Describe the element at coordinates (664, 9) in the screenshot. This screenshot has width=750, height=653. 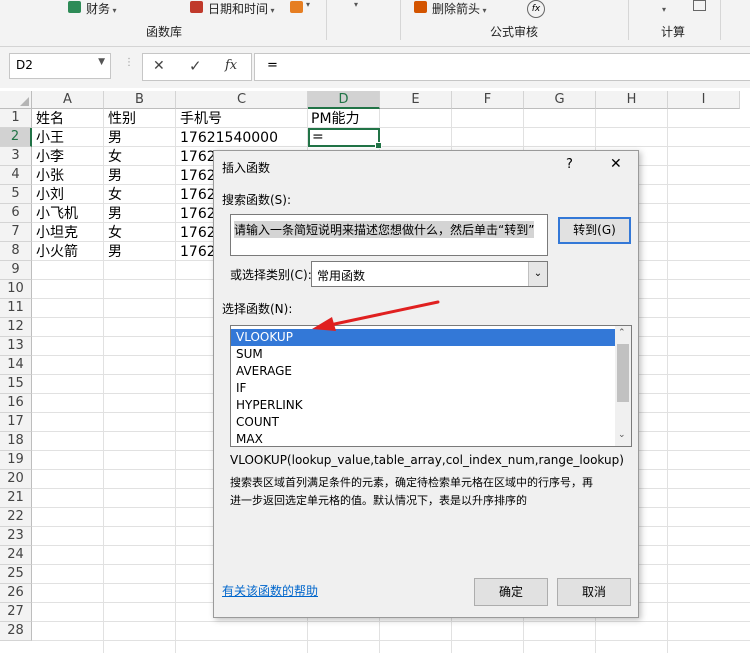
I see `calc-options-dropdown: ▾` at that location.